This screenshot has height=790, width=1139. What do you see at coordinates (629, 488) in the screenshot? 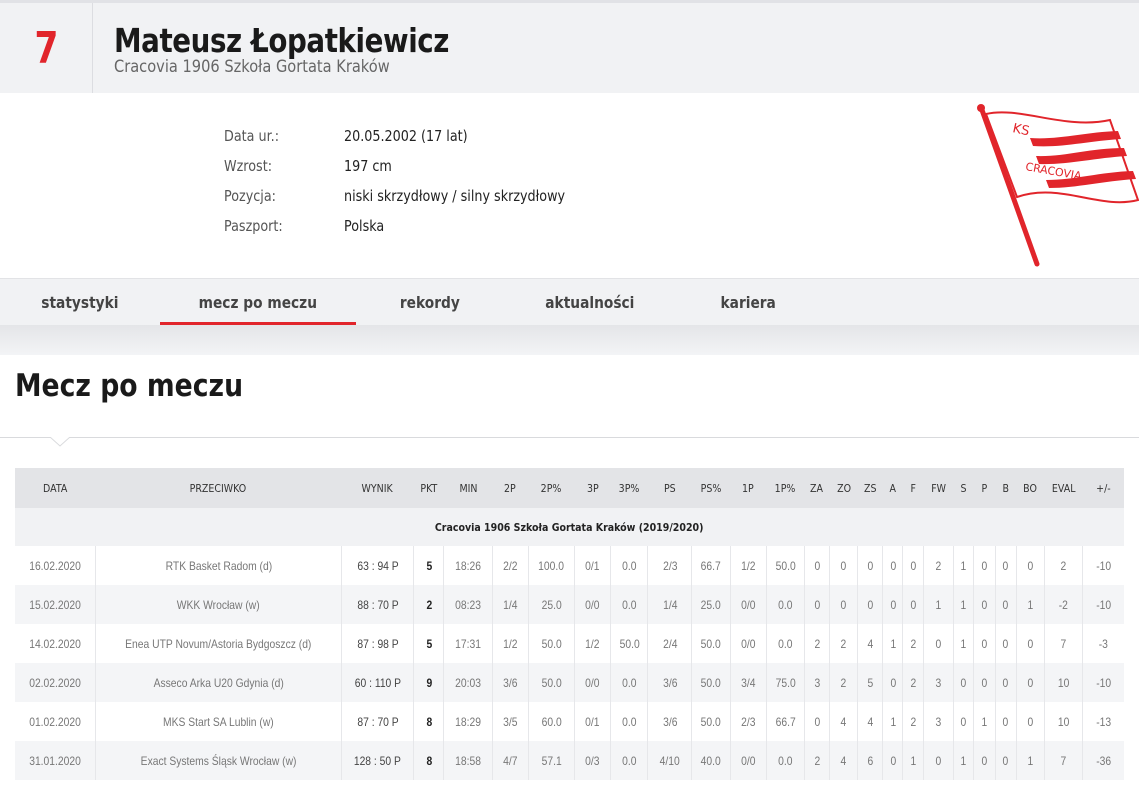
I see `col-header: 3P%` at bounding box center [629, 488].